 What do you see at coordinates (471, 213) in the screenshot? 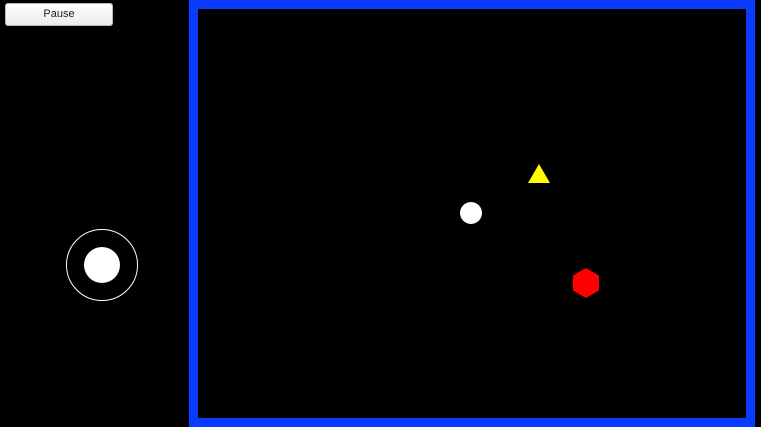
I see `player-ball` at bounding box center [471, 213].